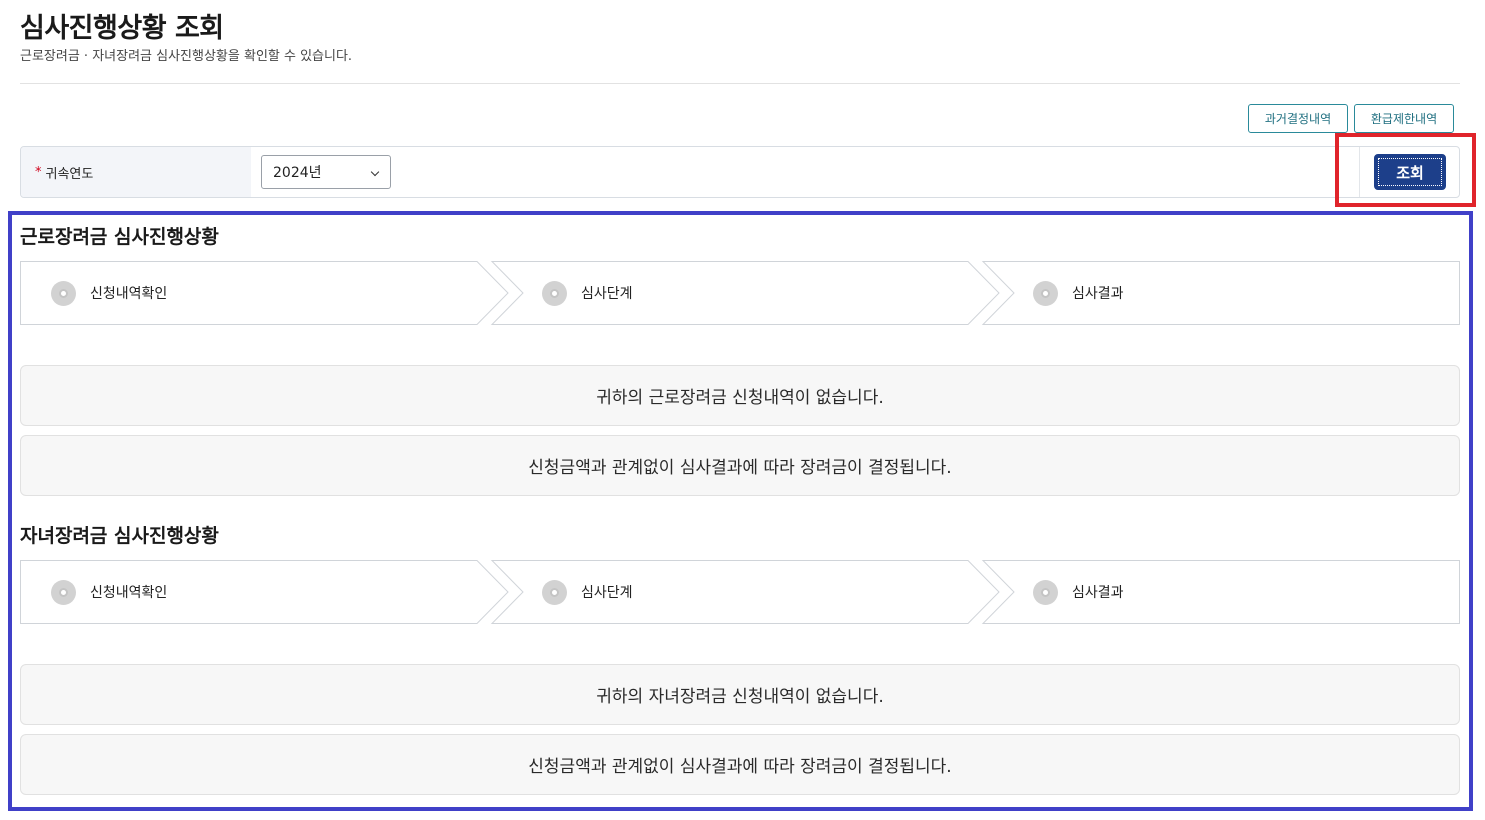 Image resolution: width=1485 pixels, height=820 pixels. What do you see at coordinates (326, 172) in the screenshot?
I see `year-select: 2024년` at bounding box center [326, 172].